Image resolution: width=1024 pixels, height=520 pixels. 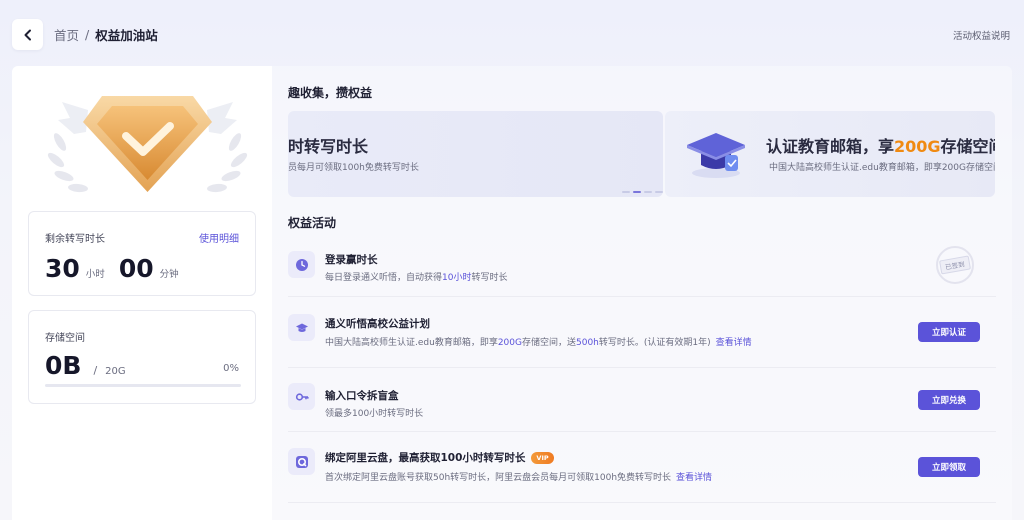 What do you see at coordinates (301, 396) in the screenshot?
I see `key-icon` at bounding box center [301, 396].